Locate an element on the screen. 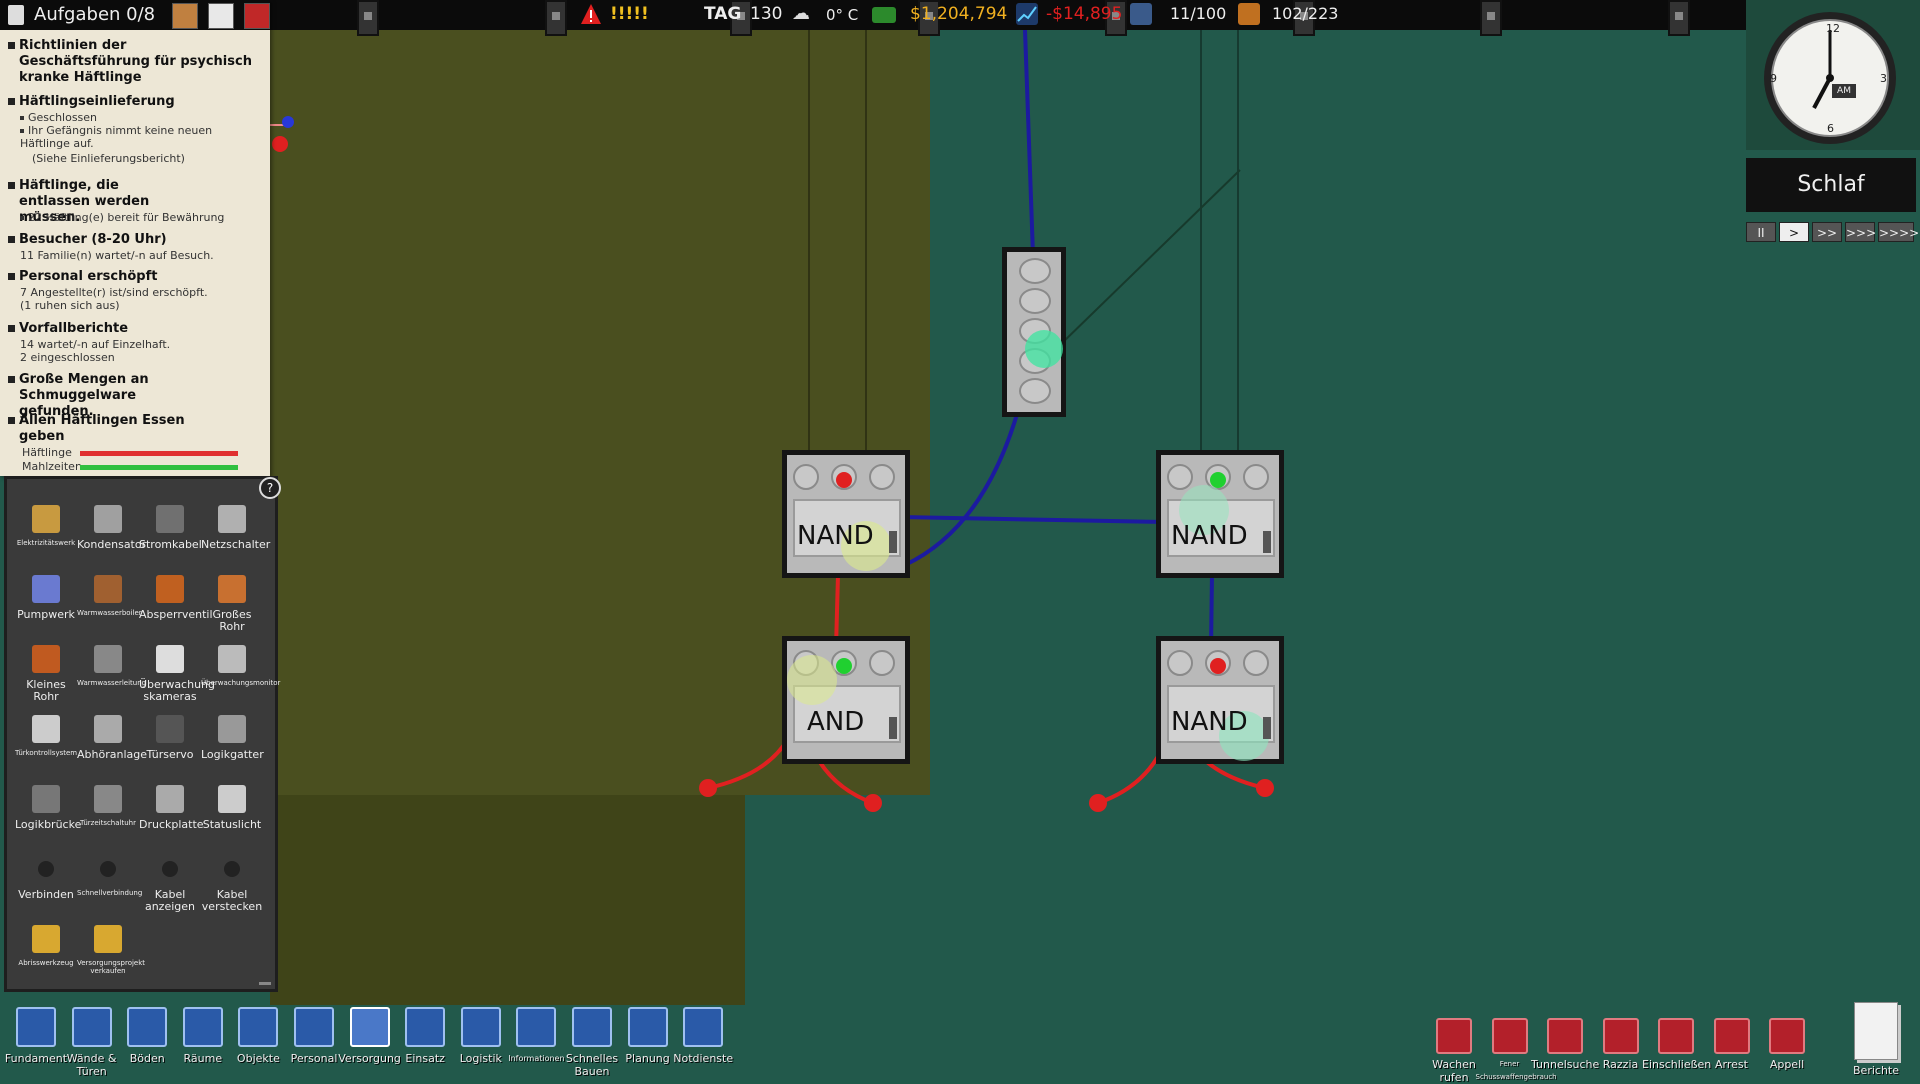 Image resolution: width=1920 pixels, height=1084 pixels. lockdown-icon is located at coordinates (1676, 1036).